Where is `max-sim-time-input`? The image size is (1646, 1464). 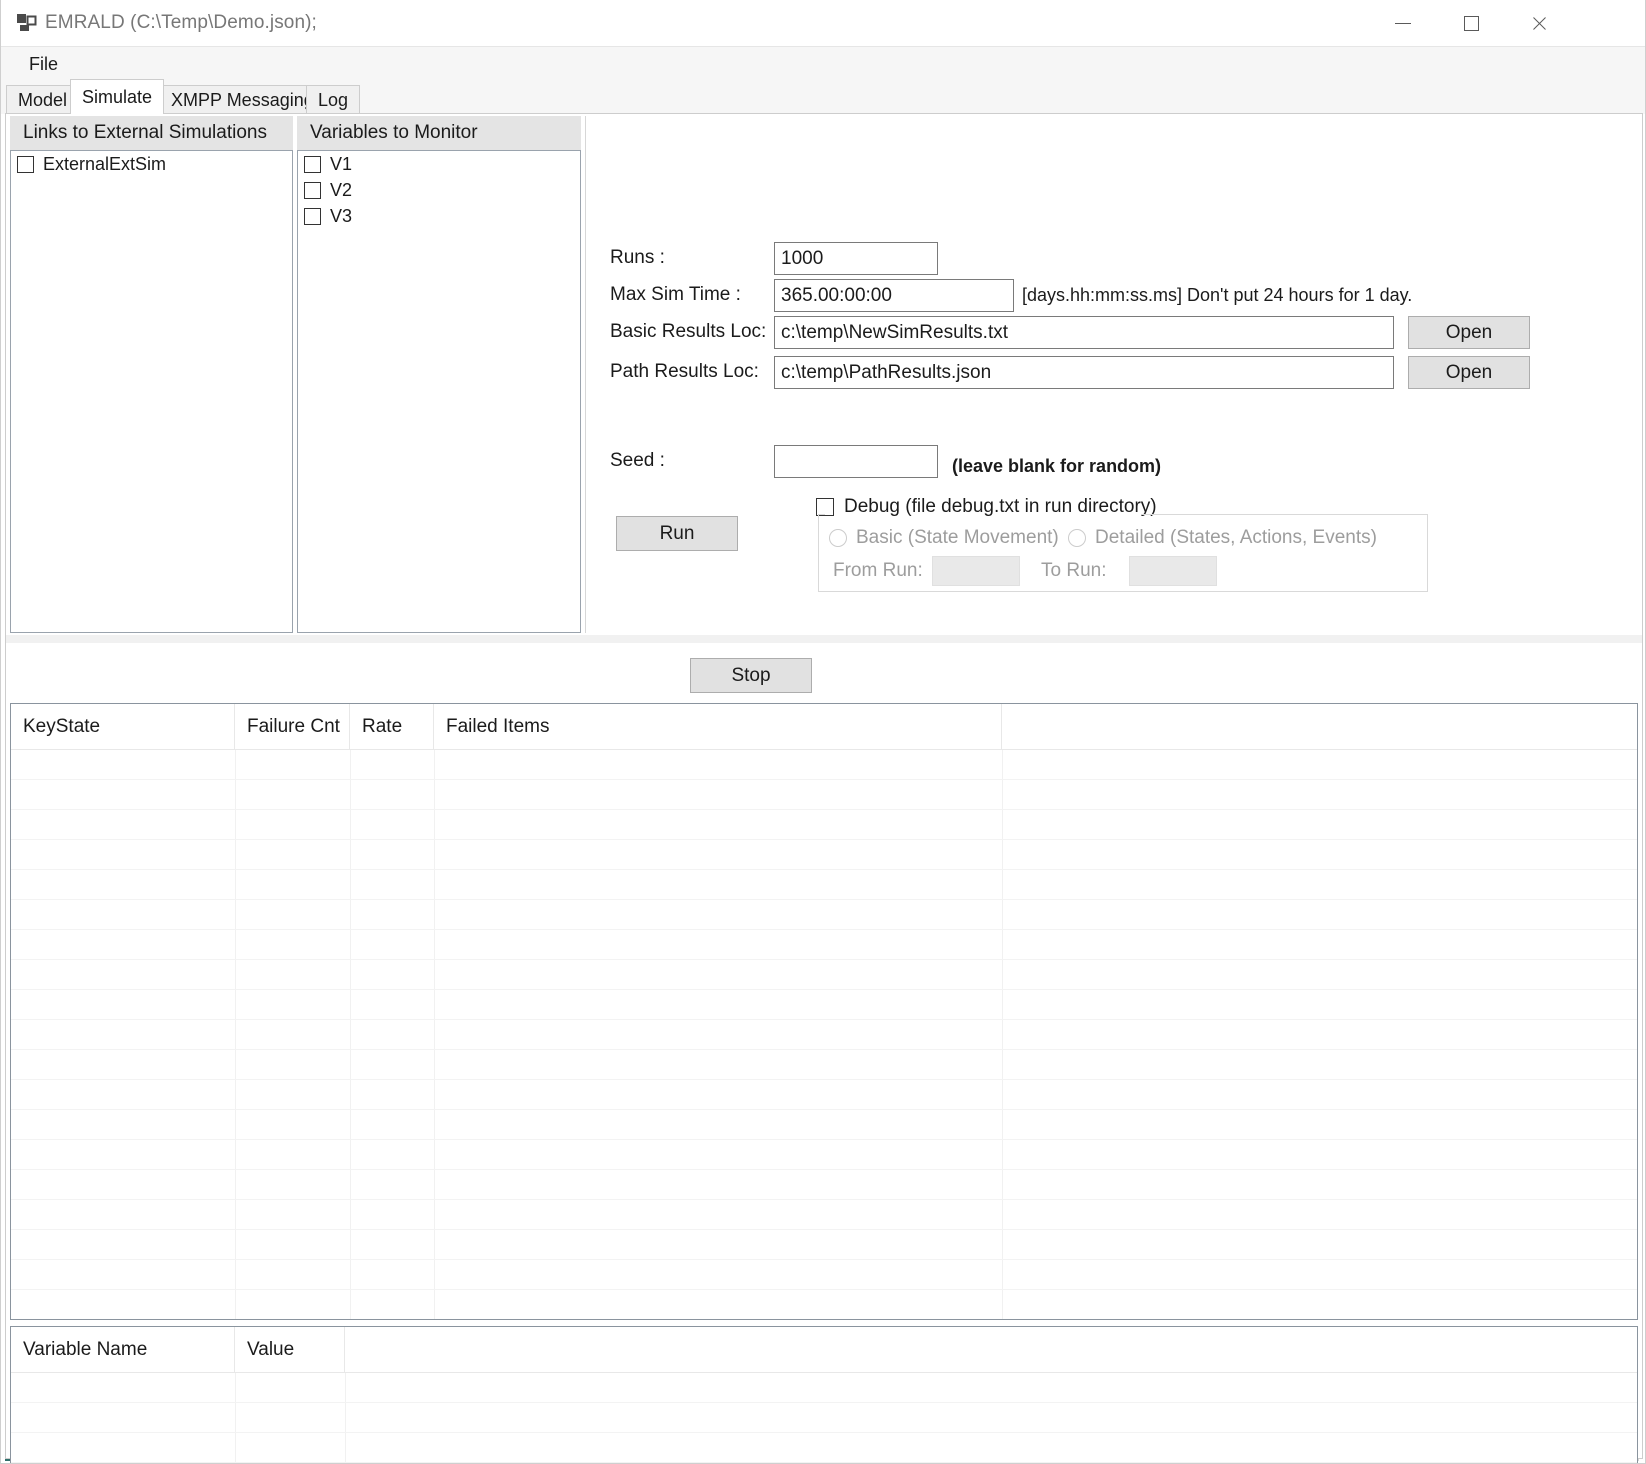
max-sim-time-input is located at coordinates (894, 295).